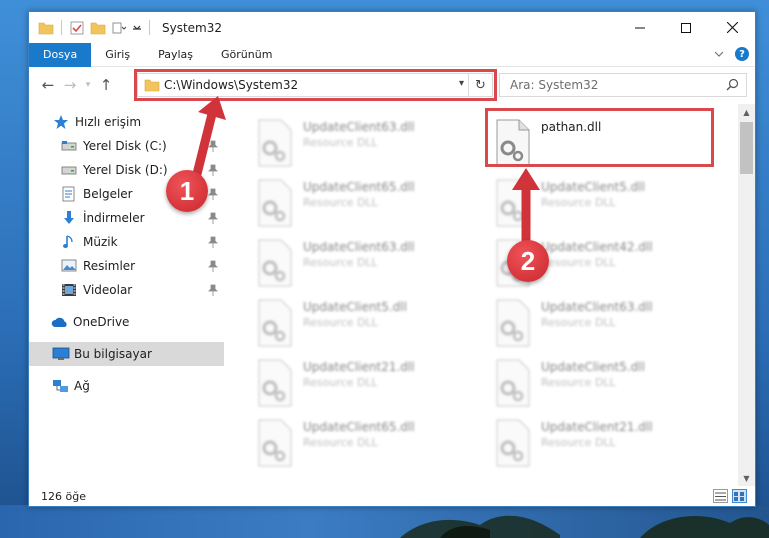 This screenshot has height=538, width=769. Describe the element at coordinates (187, 191) in the screenshot. I see `callout-one: 1` at that location.